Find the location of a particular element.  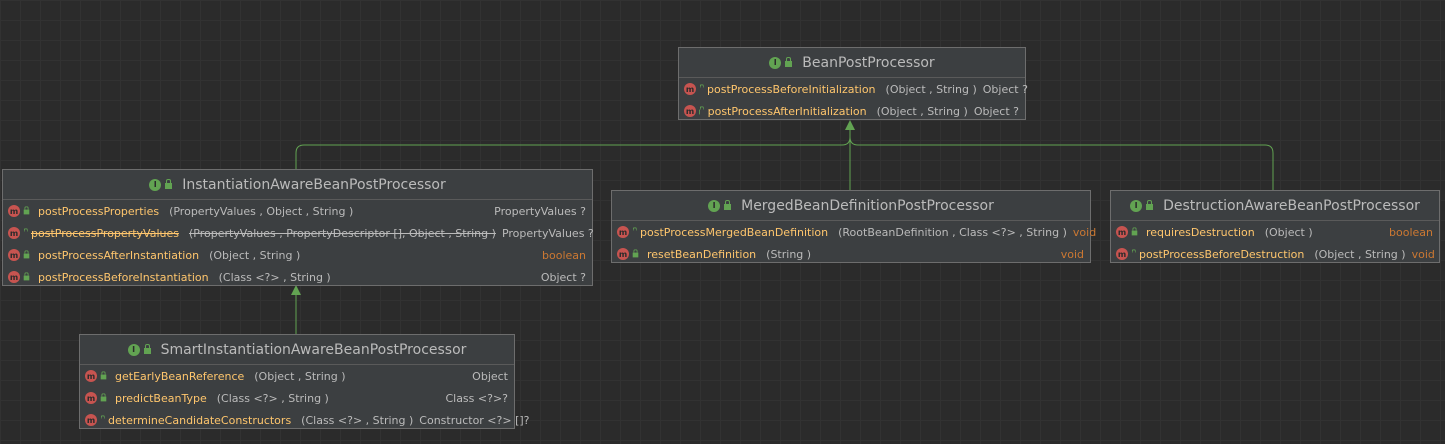

method-name: postProcessBeforeInitialization is located at coordinates (791, 89).